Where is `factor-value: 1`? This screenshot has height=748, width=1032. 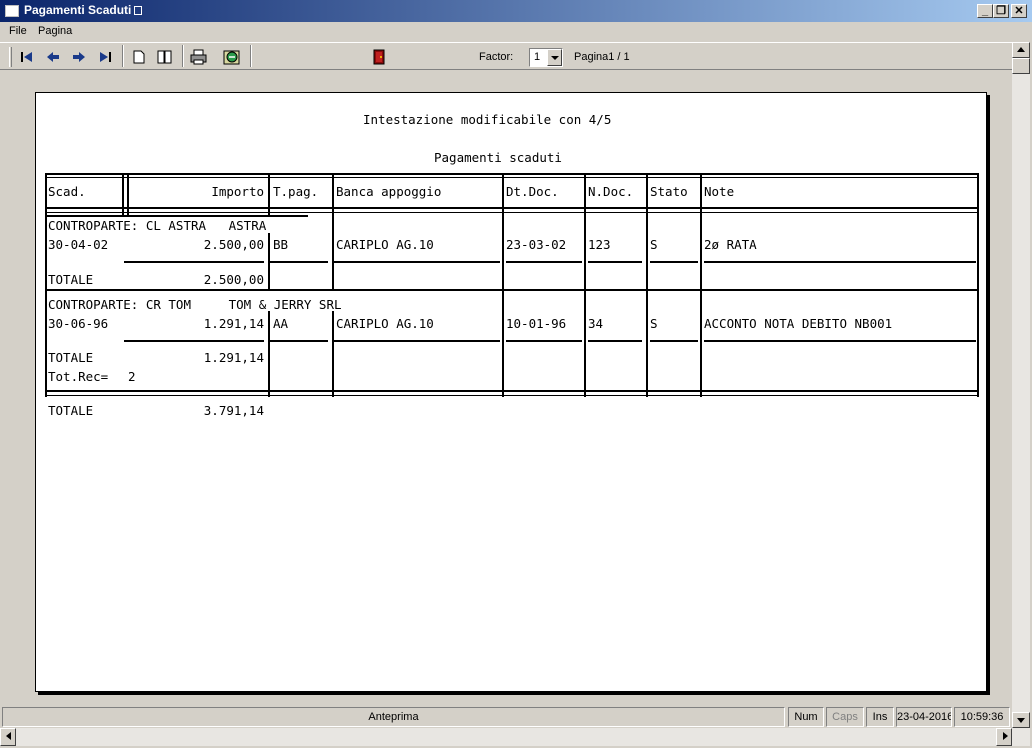
factor-value: 1 is located at coordinates (537, 57).